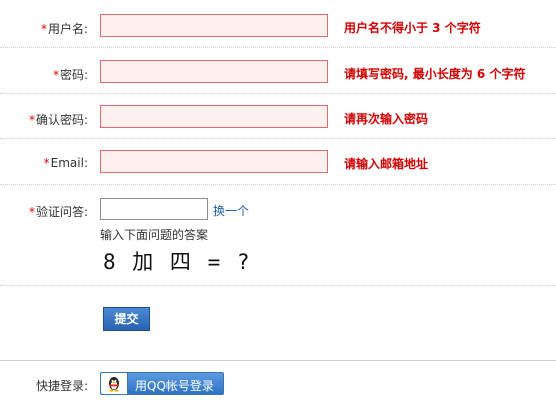  What do you see at coordinates (69, 163) in the screenshot?
I see `email-label-text: Email:` at bounding box center [69, 163].